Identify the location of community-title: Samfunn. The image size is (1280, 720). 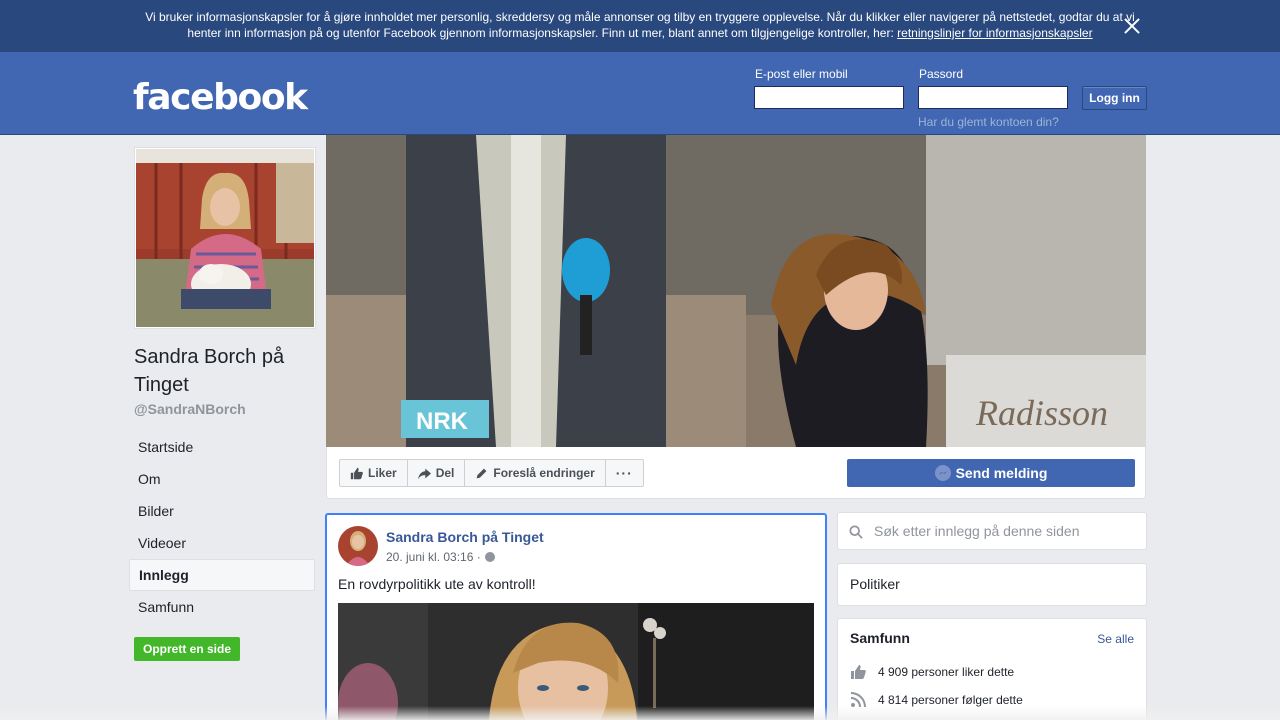
(880, 638).